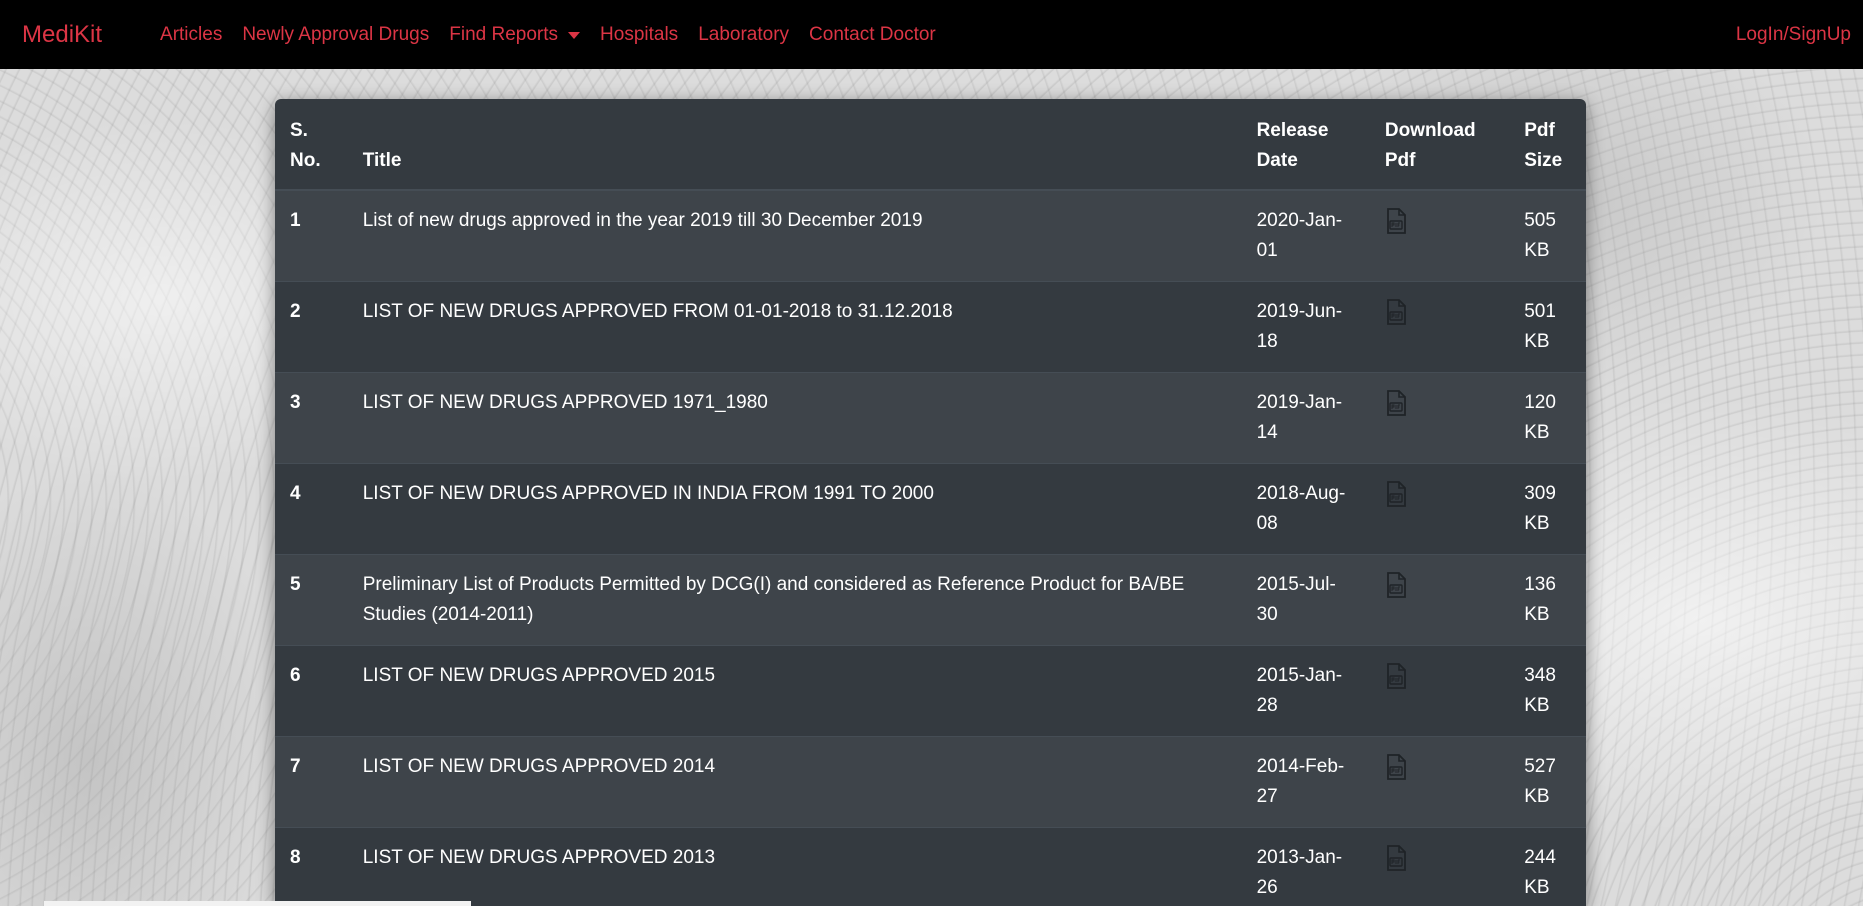 The height and width of the screenshot is (906, 1863). What do you see at coordinates (574, 35) in the screenshot?
I see `caret-down-icon` at bounding box center [574, 35].